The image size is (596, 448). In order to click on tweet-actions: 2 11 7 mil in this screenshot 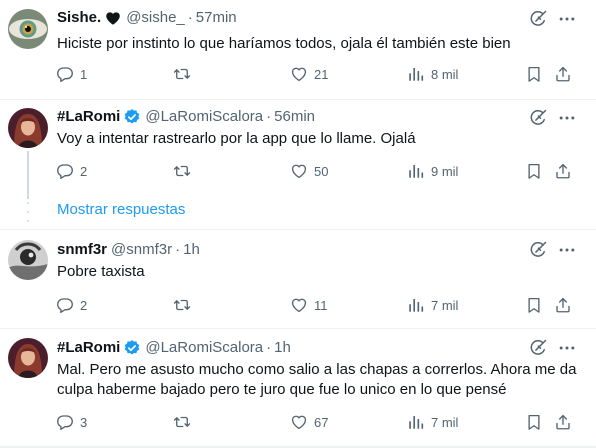, I will do `click(298, 305)`.